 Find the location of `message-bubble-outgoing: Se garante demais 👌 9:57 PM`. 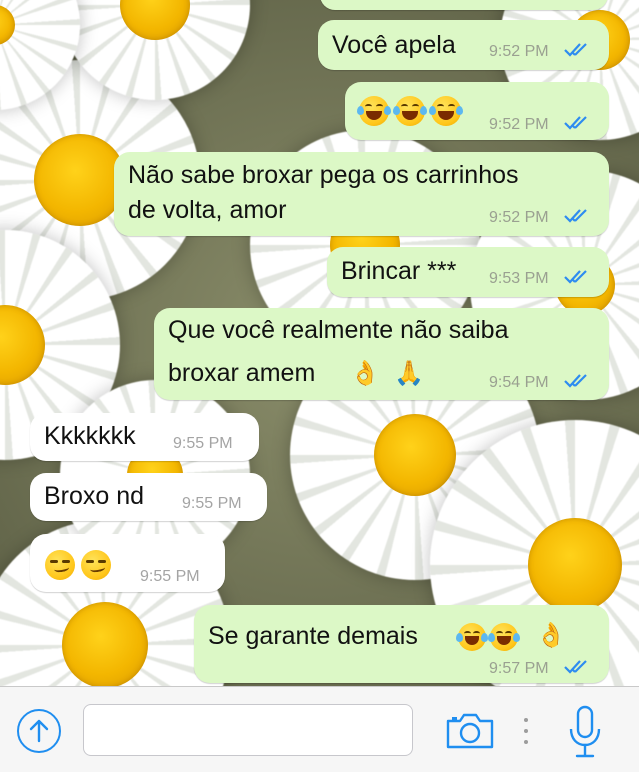

message-bubble-outgoing: Se garante demais 👌 9:57 PM is located at coordinates (401, 644).